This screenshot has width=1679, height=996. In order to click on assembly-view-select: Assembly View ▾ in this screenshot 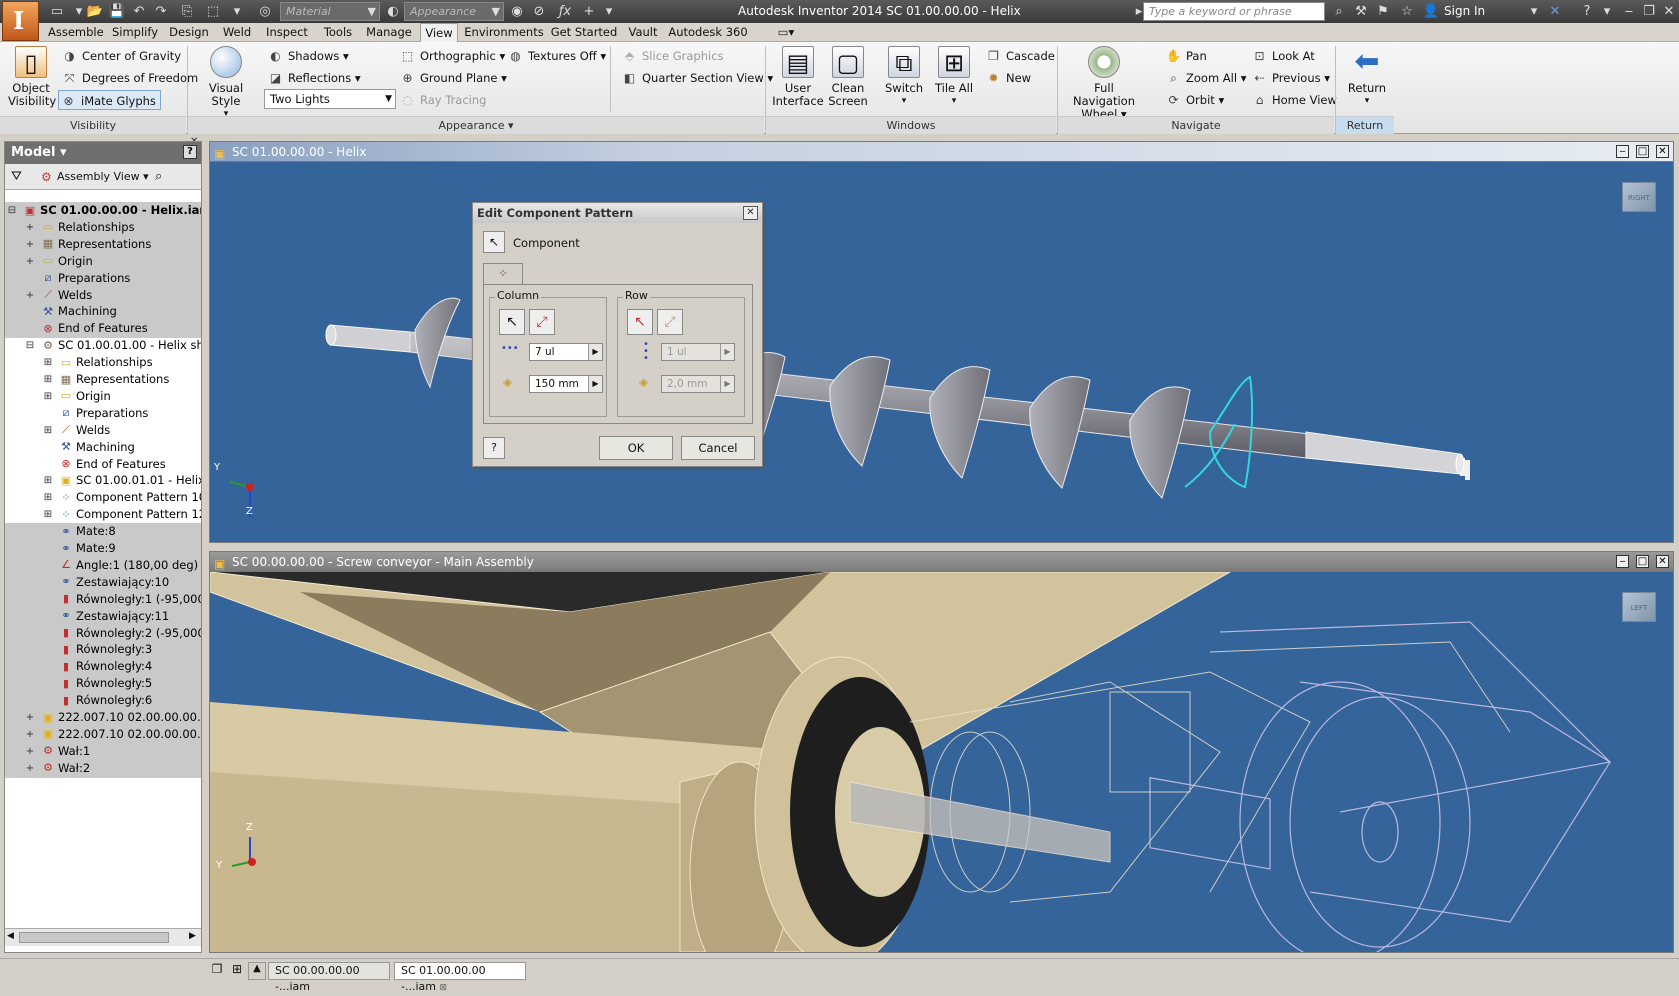, I will do `click(103, 177)`.